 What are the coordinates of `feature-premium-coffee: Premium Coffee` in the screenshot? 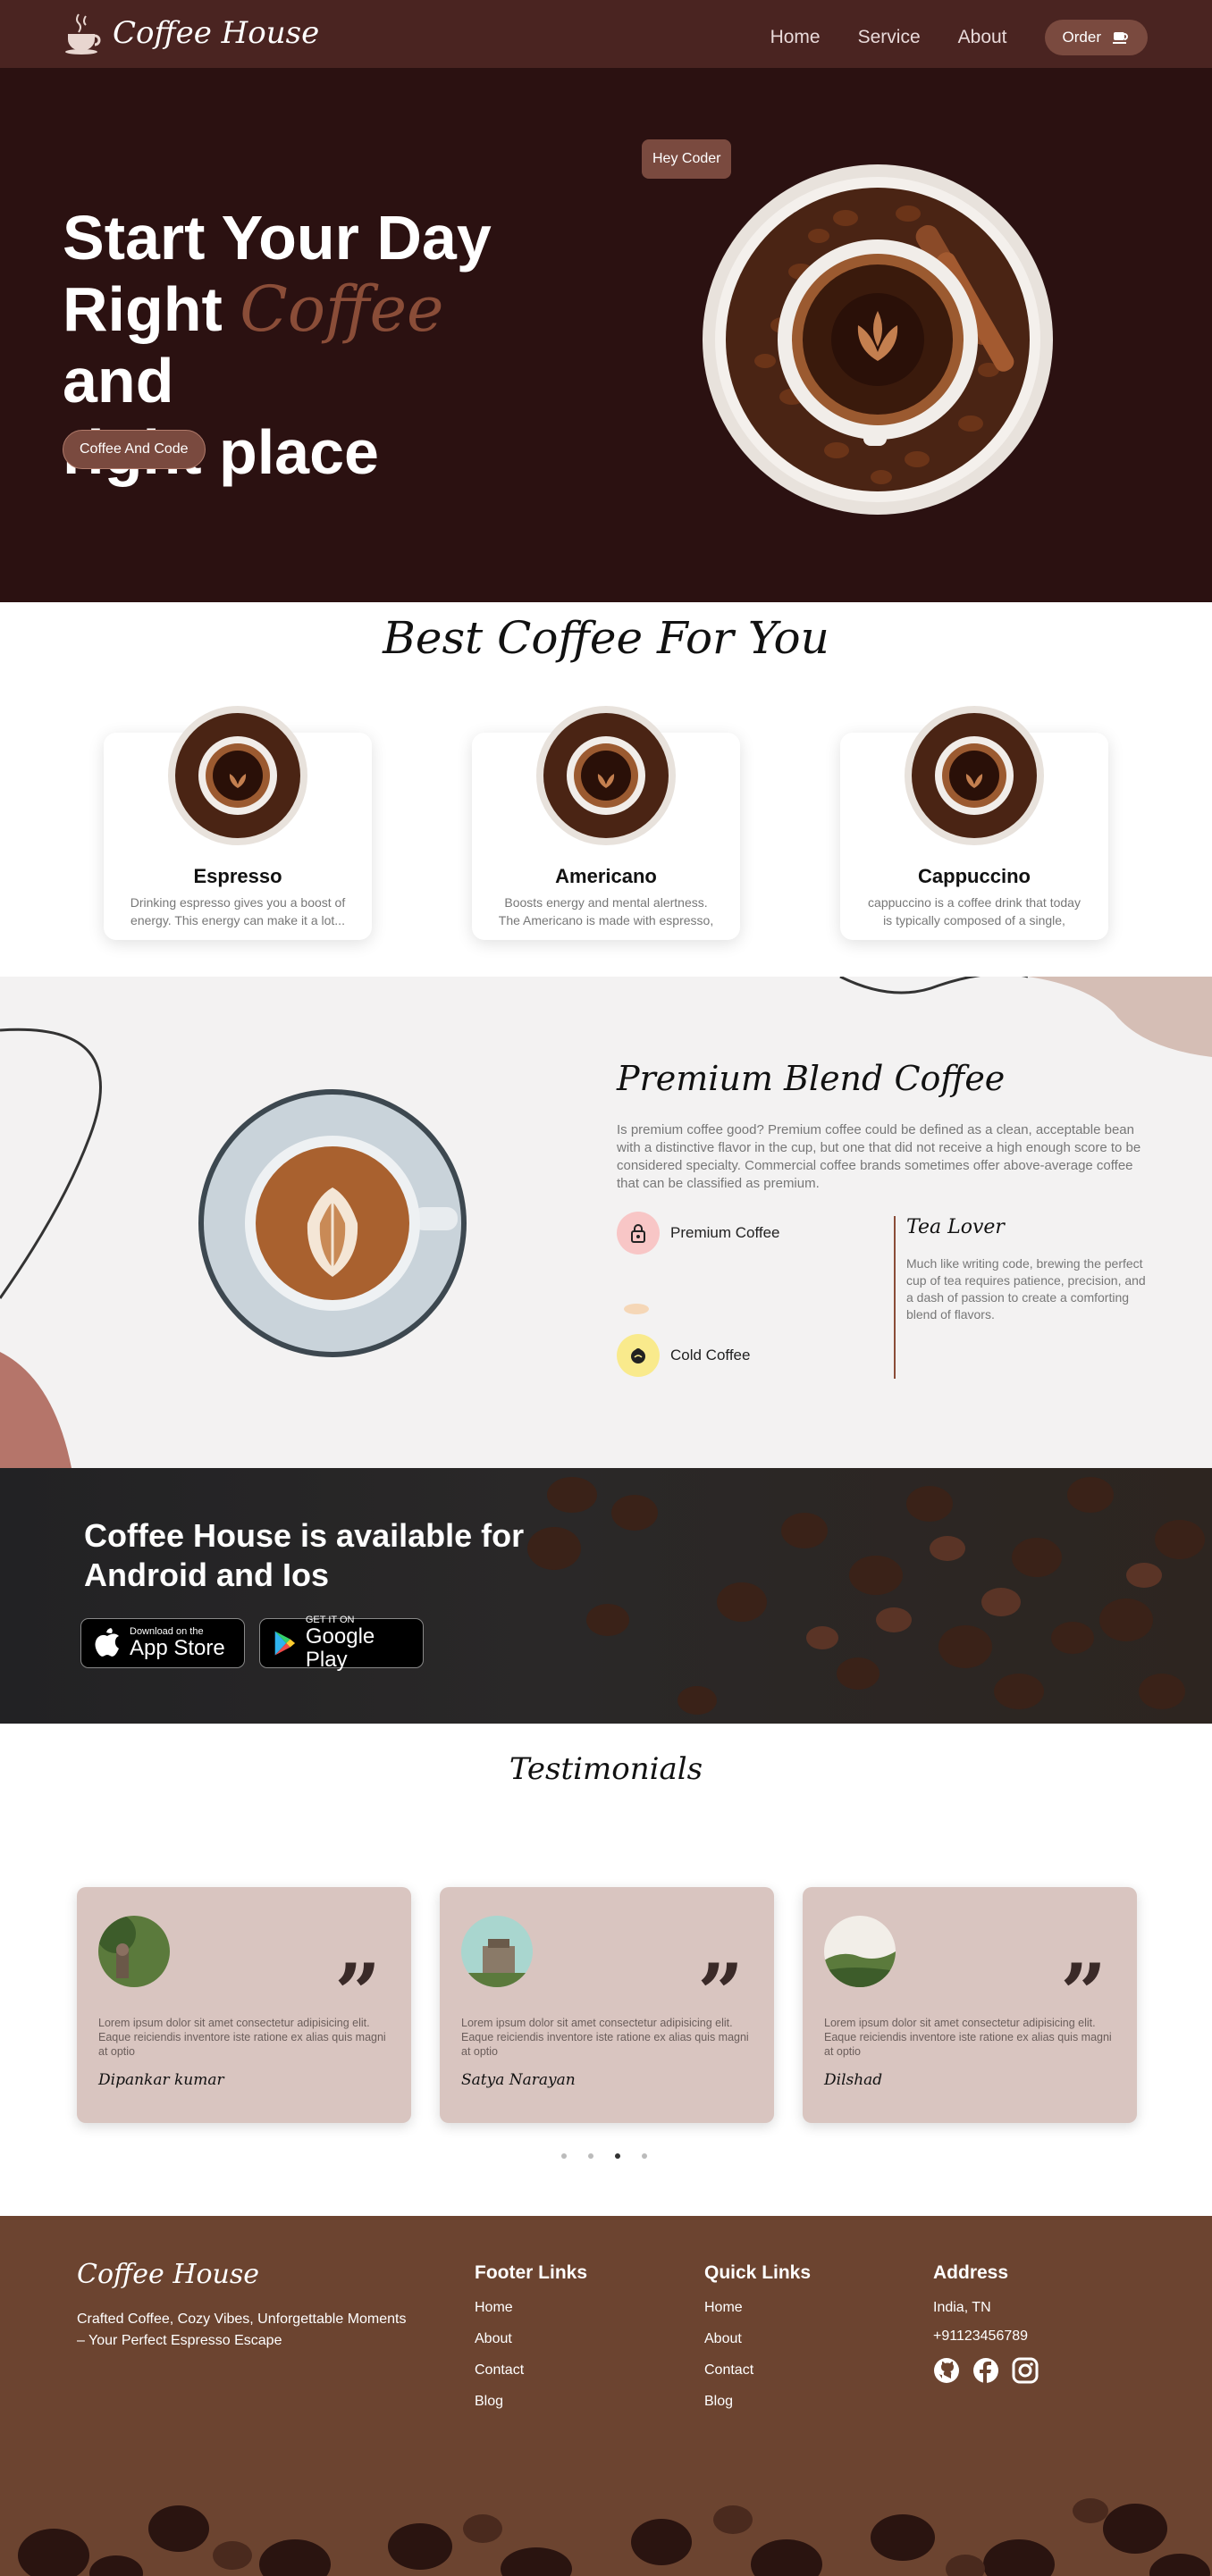 It's located at (698, 1233).